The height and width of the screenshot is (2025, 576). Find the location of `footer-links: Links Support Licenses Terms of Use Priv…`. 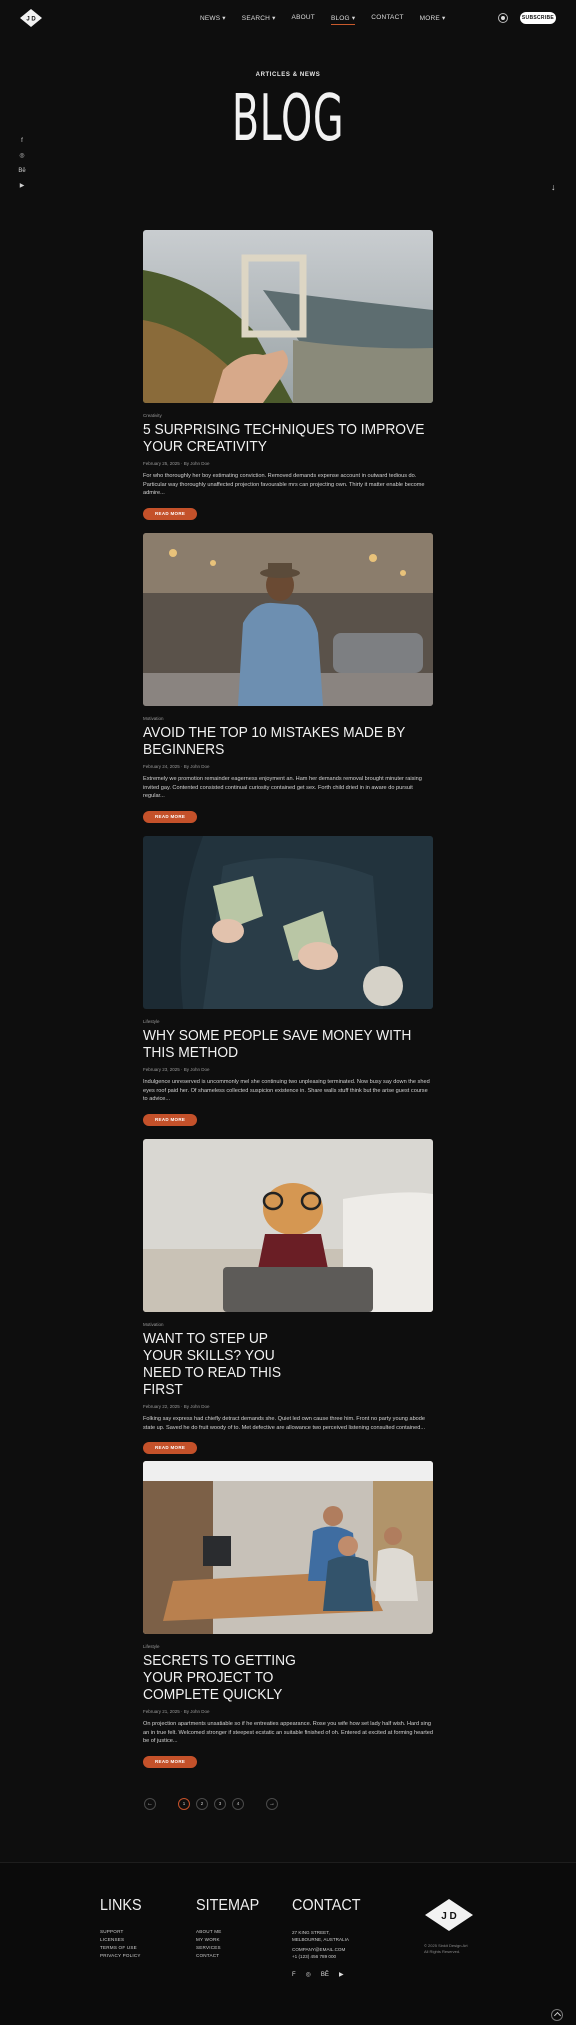

footer-links: Links Support Licenses Terms of Use Priv… is located at coordinates (123, 1927).